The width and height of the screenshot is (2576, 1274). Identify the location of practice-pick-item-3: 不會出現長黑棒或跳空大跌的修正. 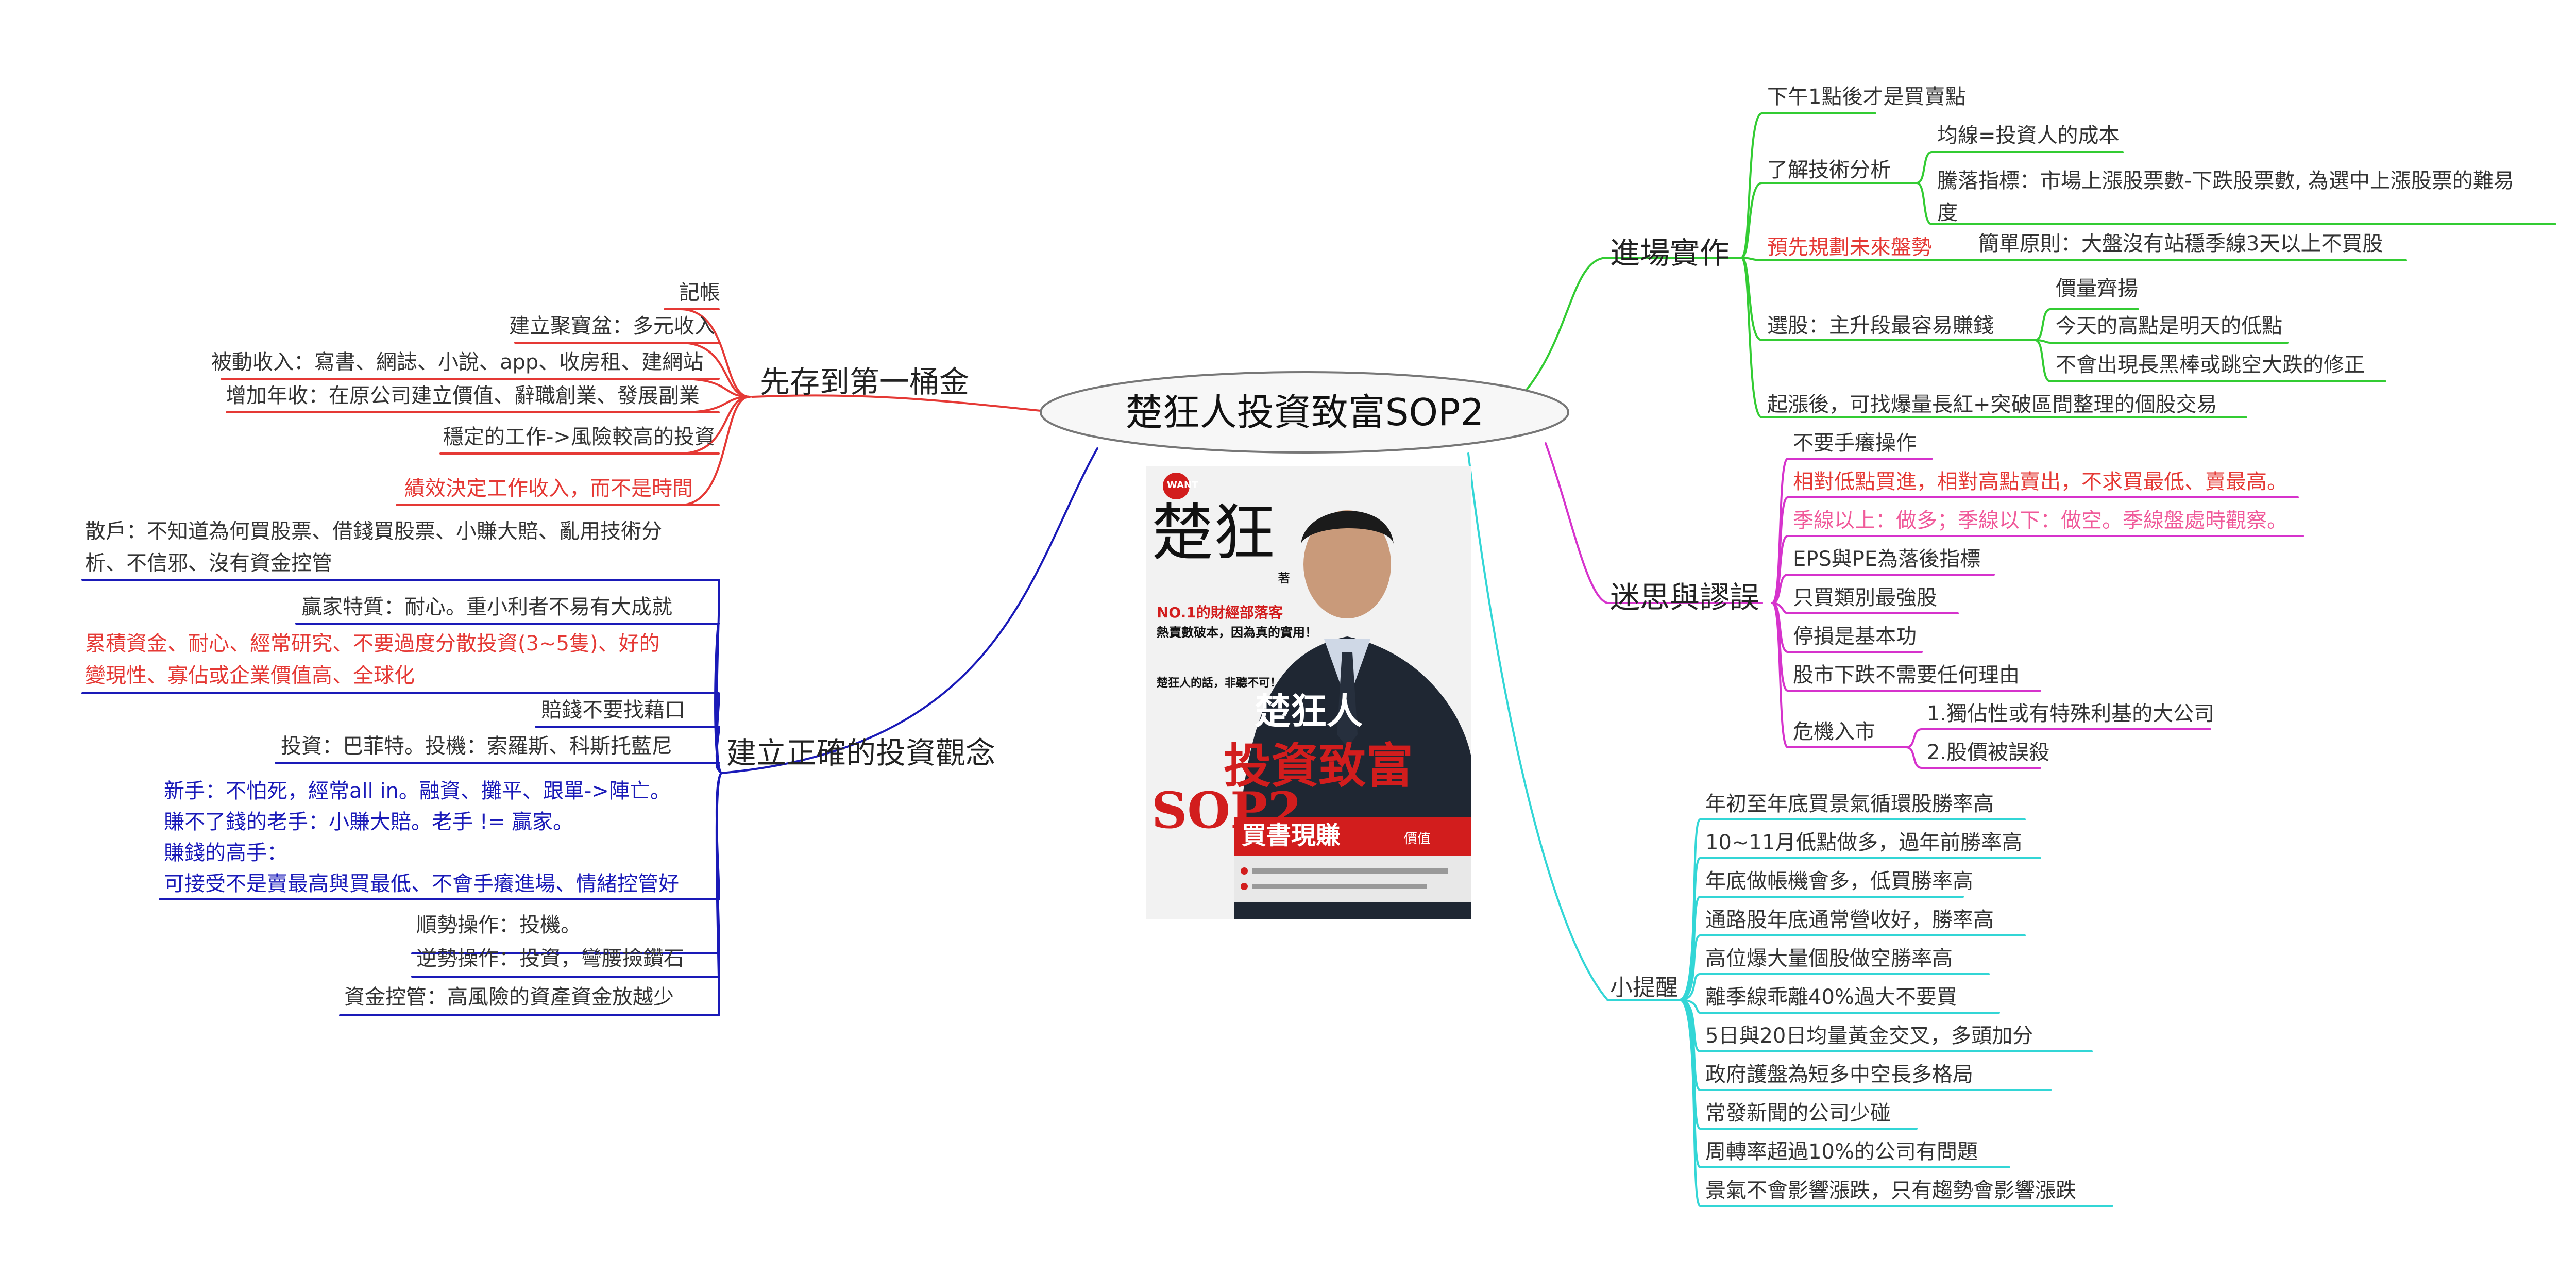
(2210, 365).